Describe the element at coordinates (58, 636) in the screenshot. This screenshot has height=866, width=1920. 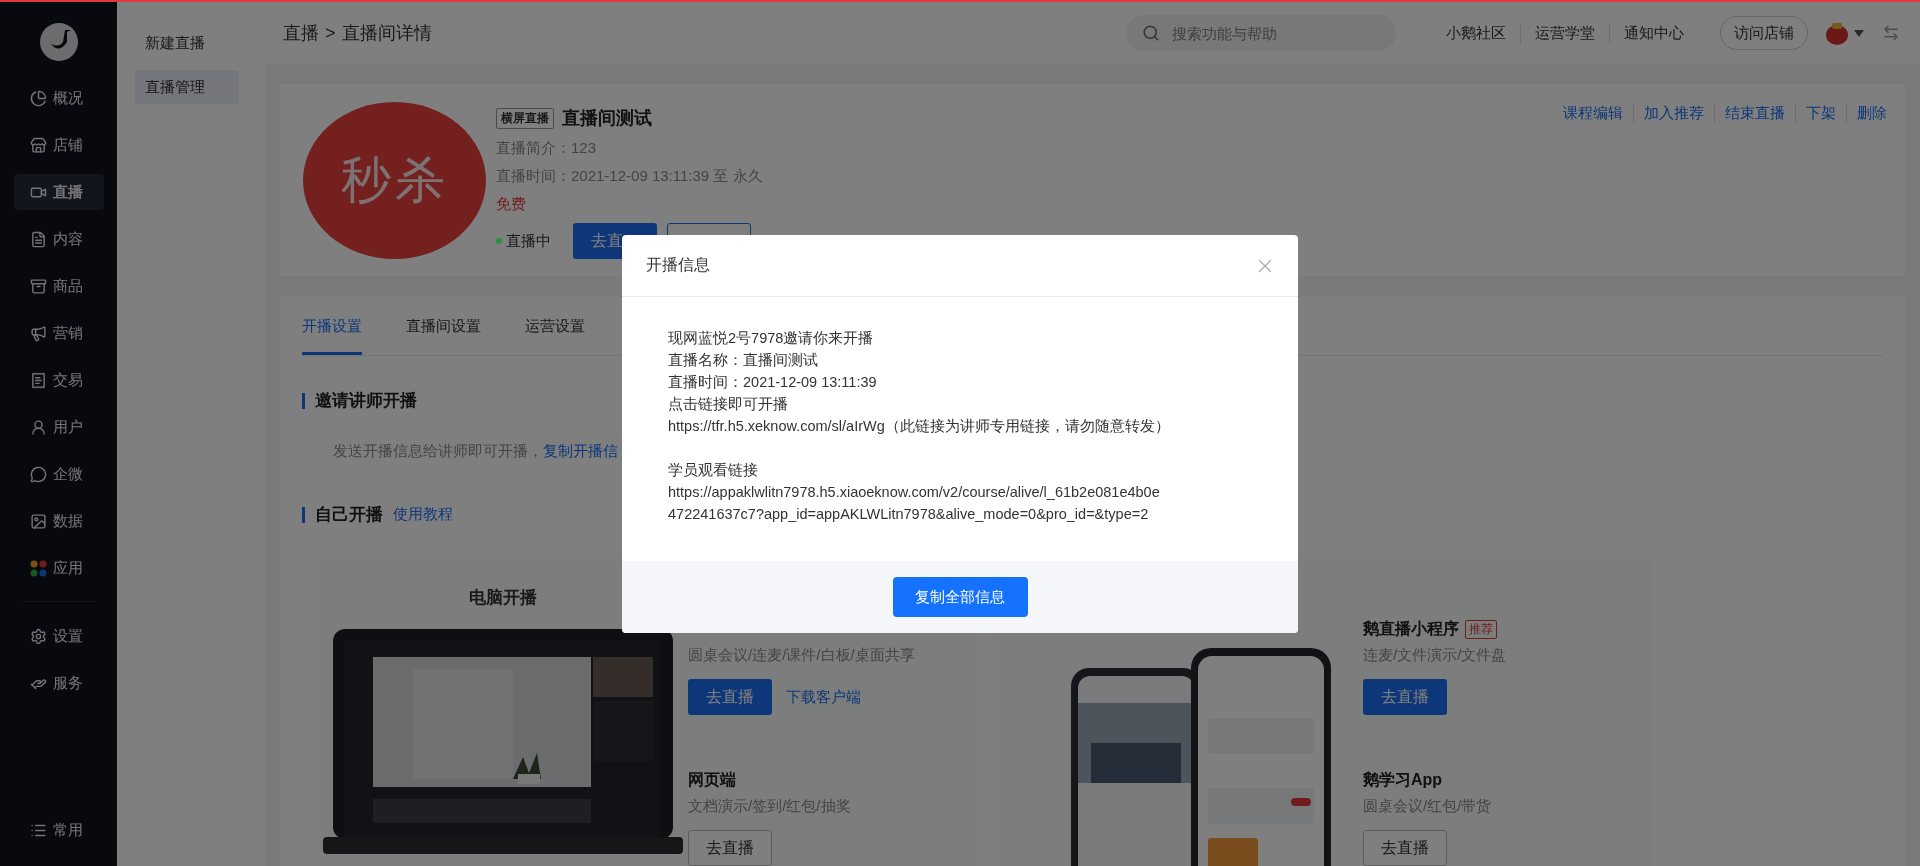
I see `sidebar-item: 设置` at that location.